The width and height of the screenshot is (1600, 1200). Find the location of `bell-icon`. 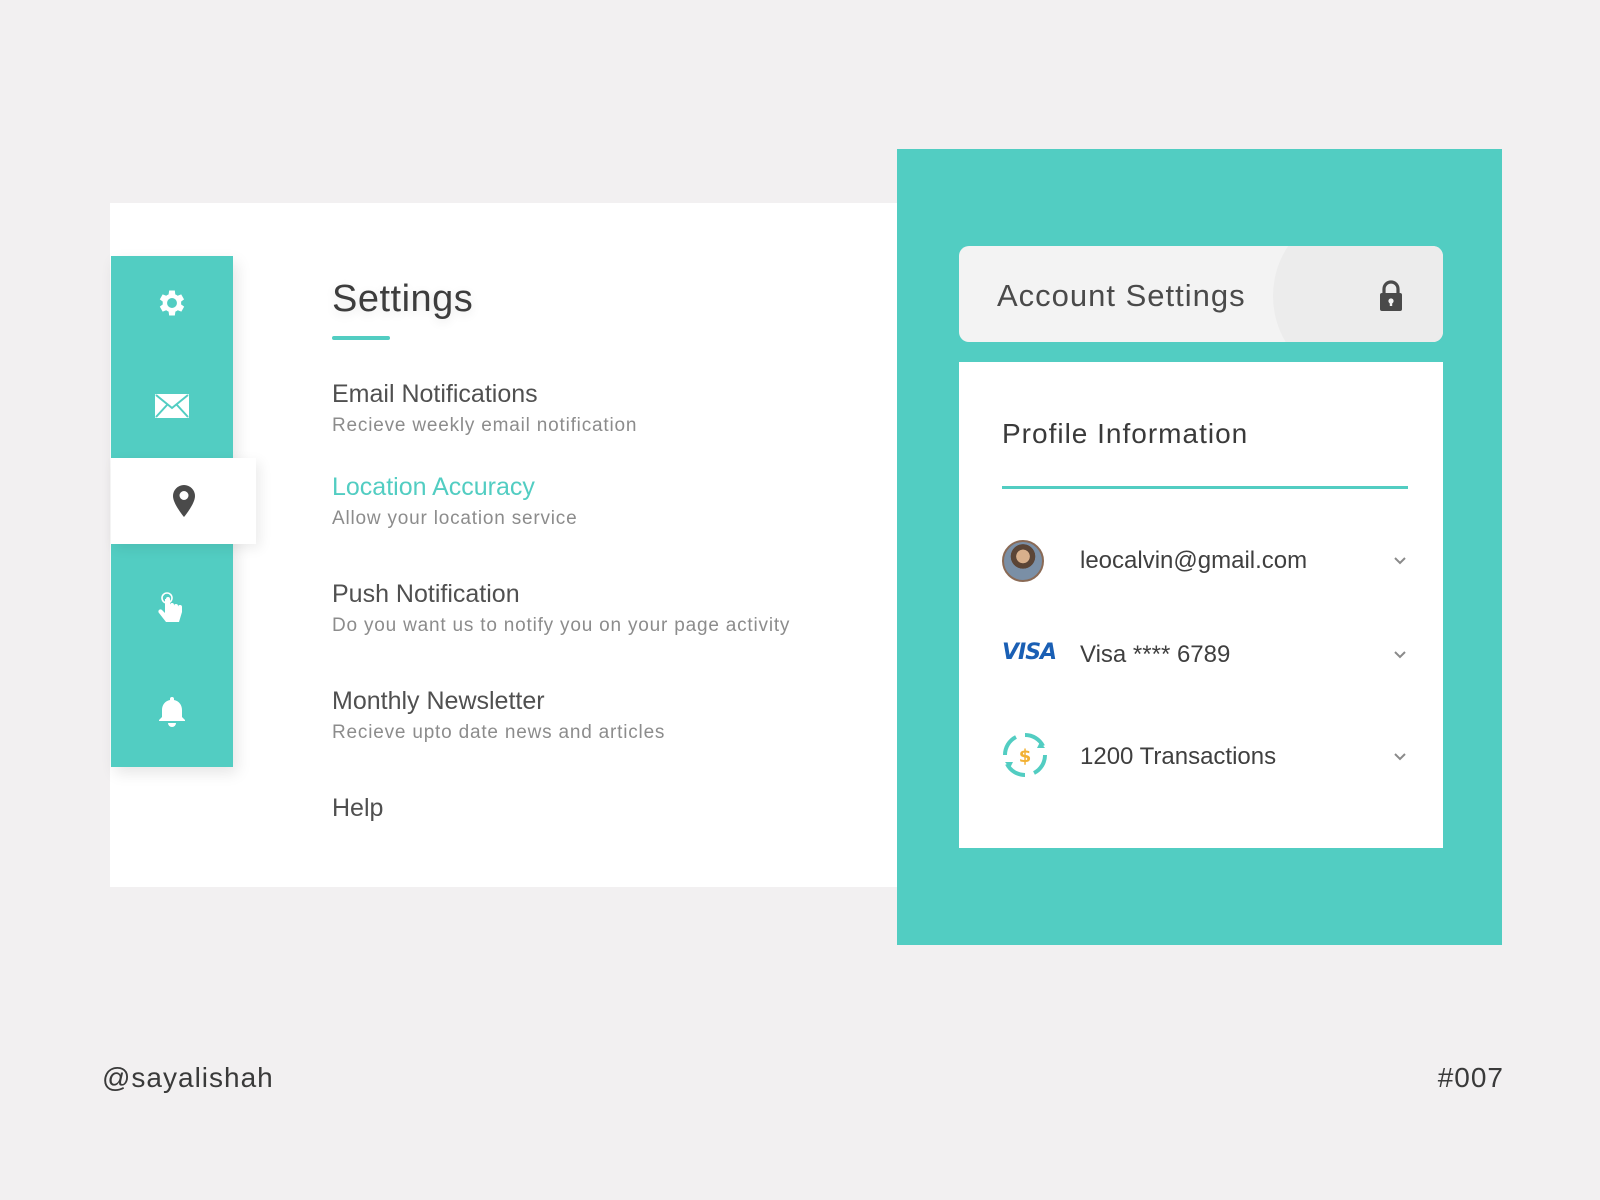

bell-icon is located at coordinates (172, 712).